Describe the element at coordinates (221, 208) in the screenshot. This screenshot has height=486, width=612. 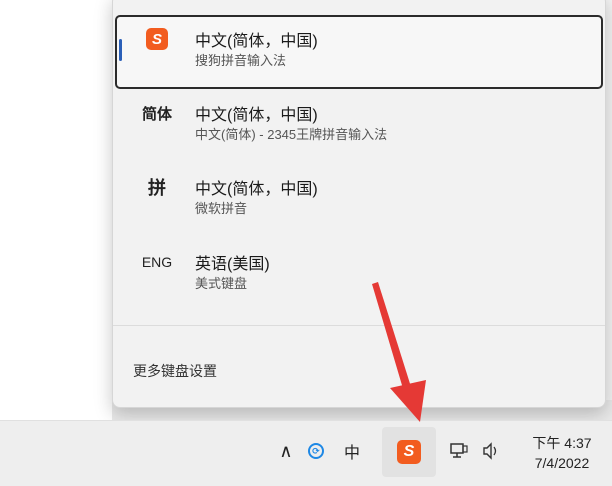
I see `ime-item-subtitle: 微软拼音` at that location.